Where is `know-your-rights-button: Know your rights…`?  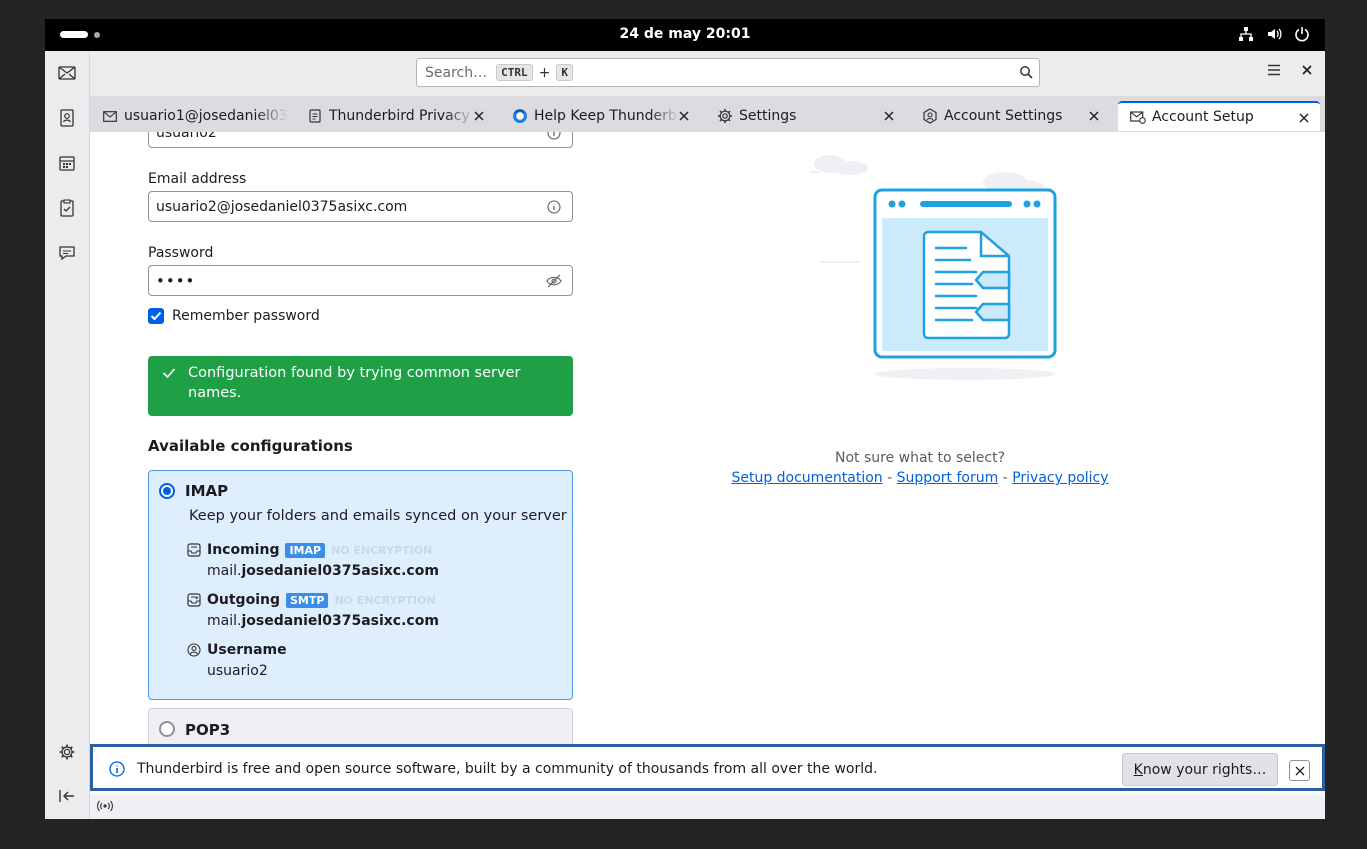 know-your-rights-button: Know your rights… is located at coordinates (1200, 769).